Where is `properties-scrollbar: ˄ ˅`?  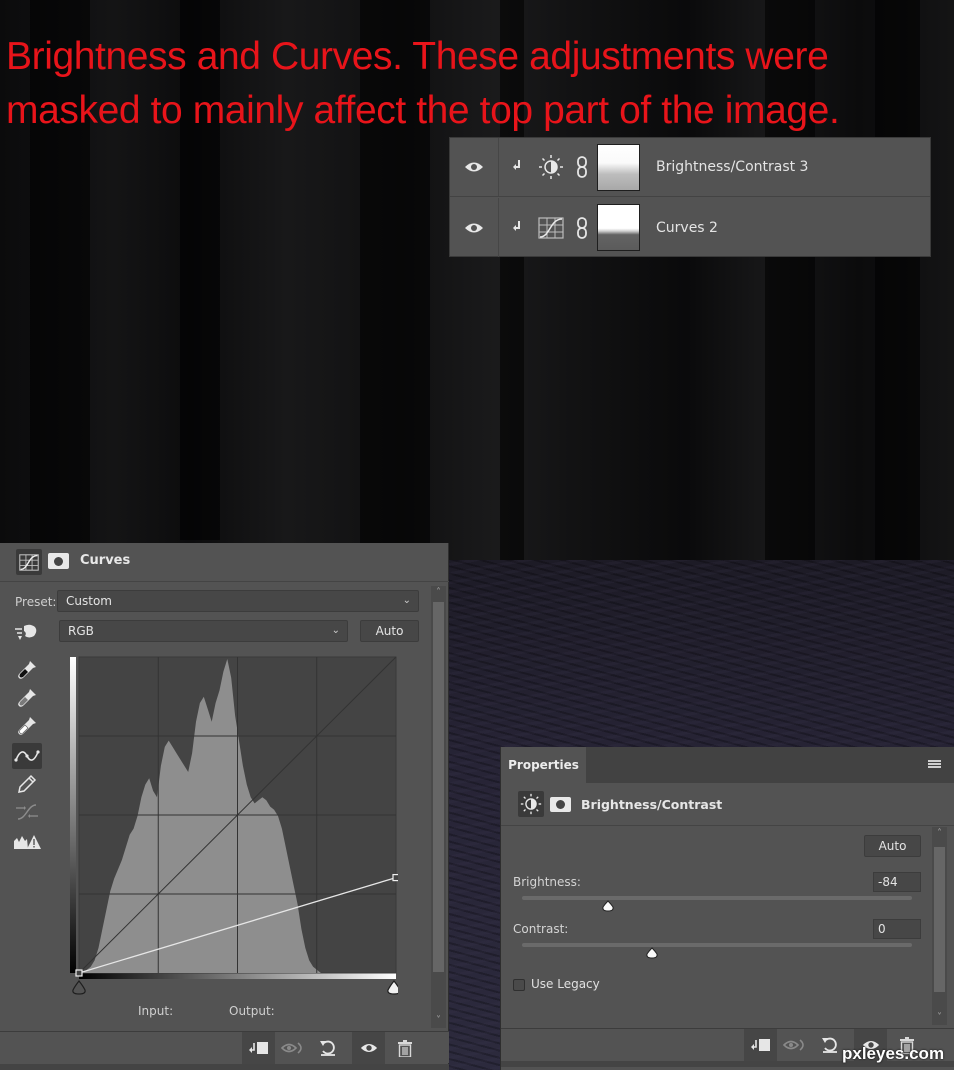 properties-scrollbar: ˄ ˅ is located at coordinates (939, 926).